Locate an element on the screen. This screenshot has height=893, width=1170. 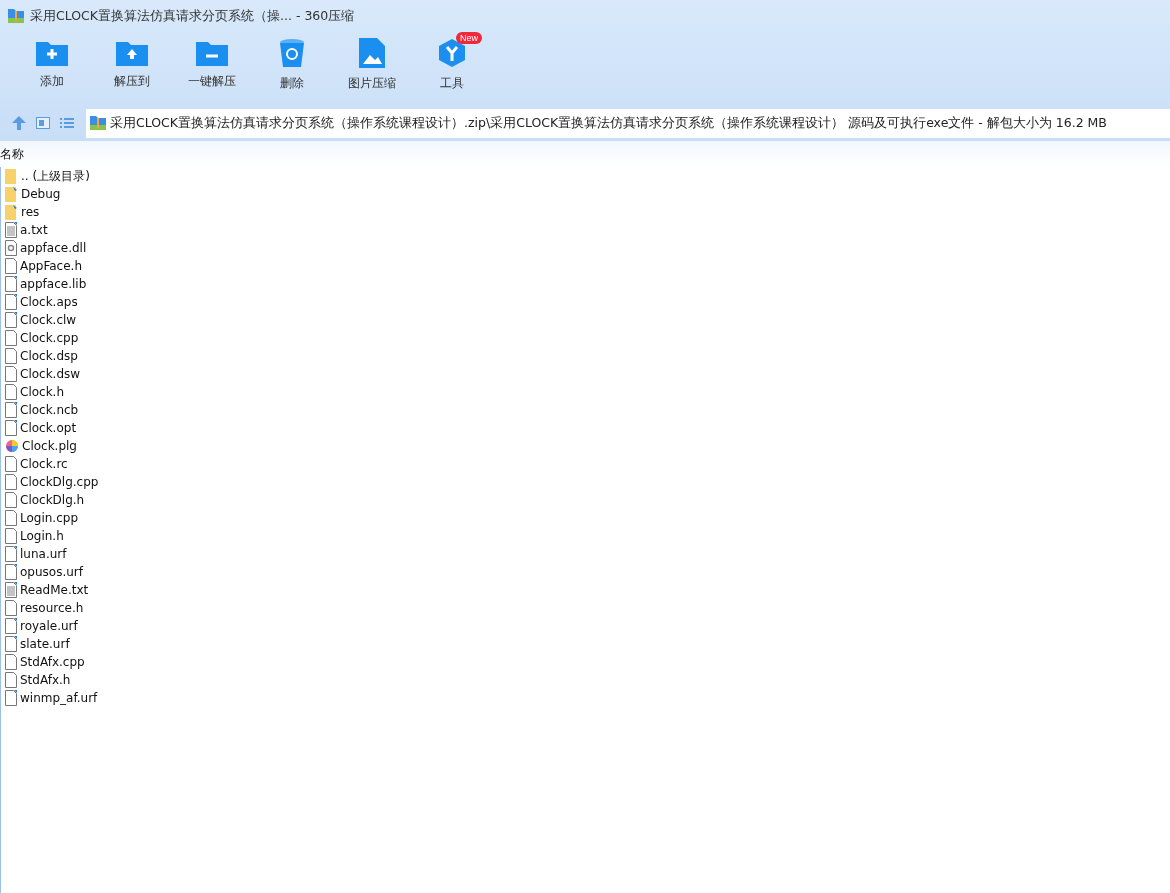
file-name: Clock.ncb is located at coordinates (49, 410).